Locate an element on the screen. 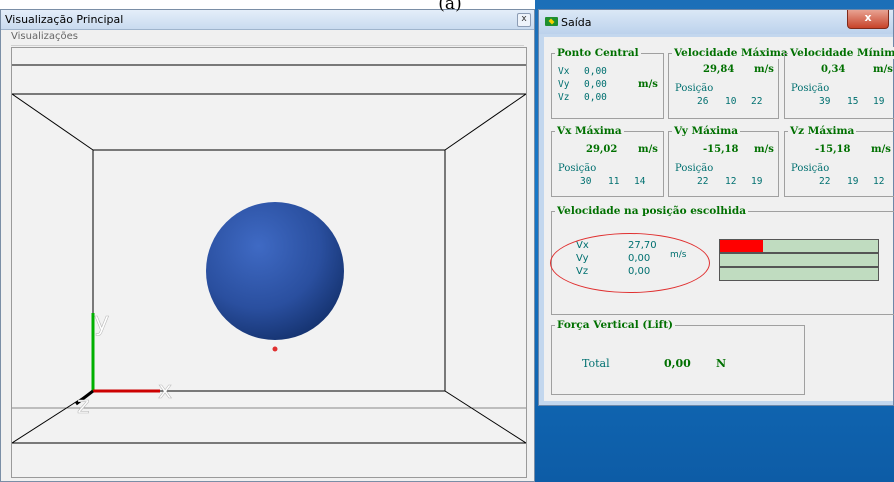 The height and width of the screenshot is (482, 894). x-axis-label: x is located at coordinates (165, 390).